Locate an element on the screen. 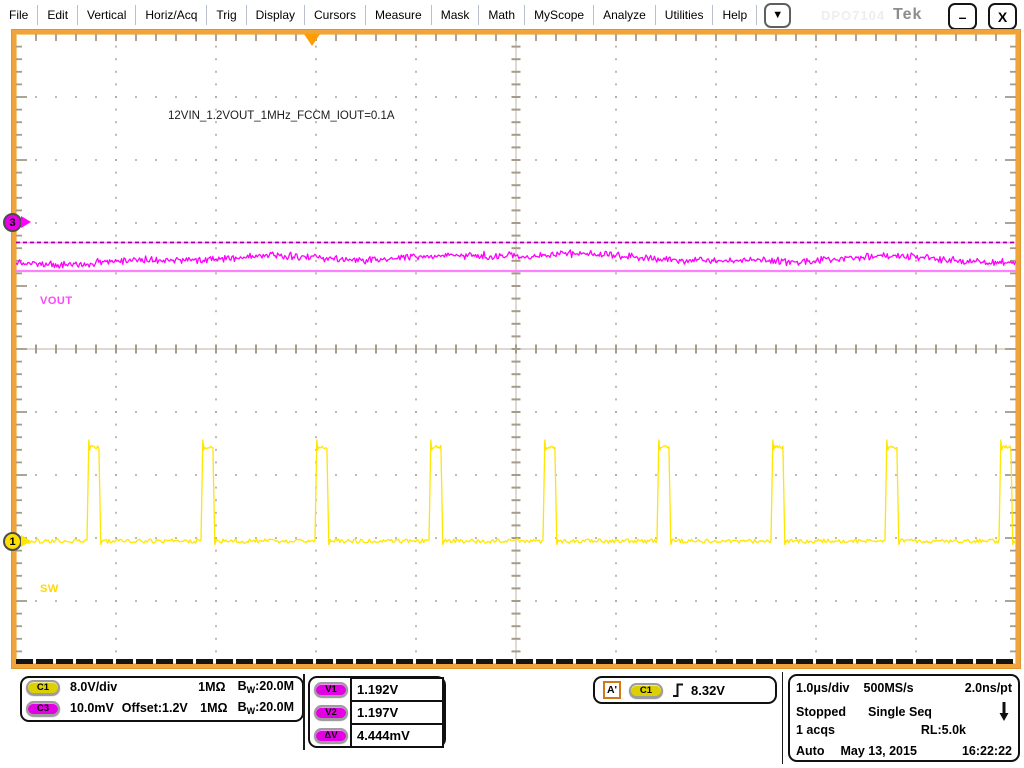 The width and height of the screenshot is (1024, 768). model-watermark: DPO7104 is located at coordinates (853, 15).